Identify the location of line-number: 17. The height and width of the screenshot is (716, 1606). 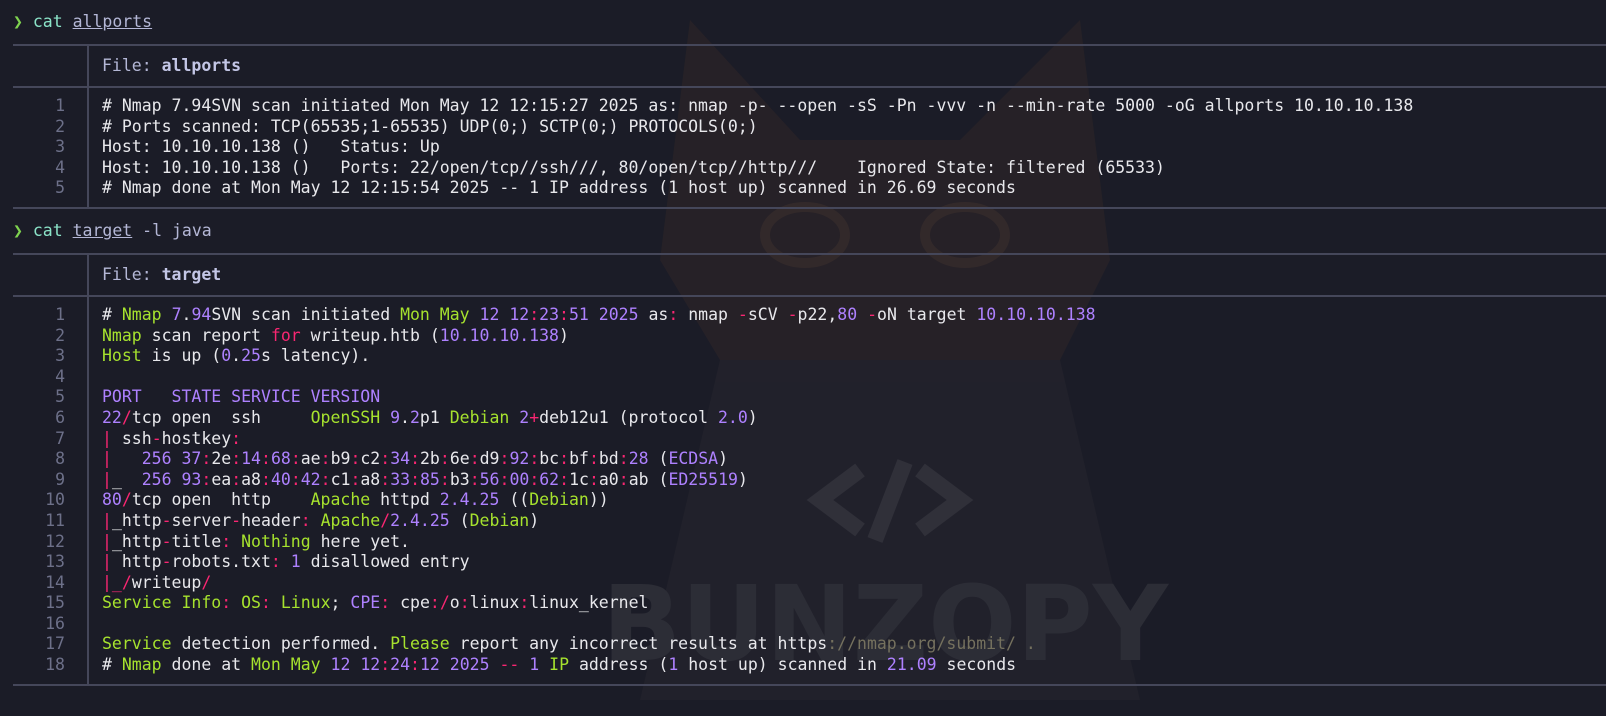
(55, 644).